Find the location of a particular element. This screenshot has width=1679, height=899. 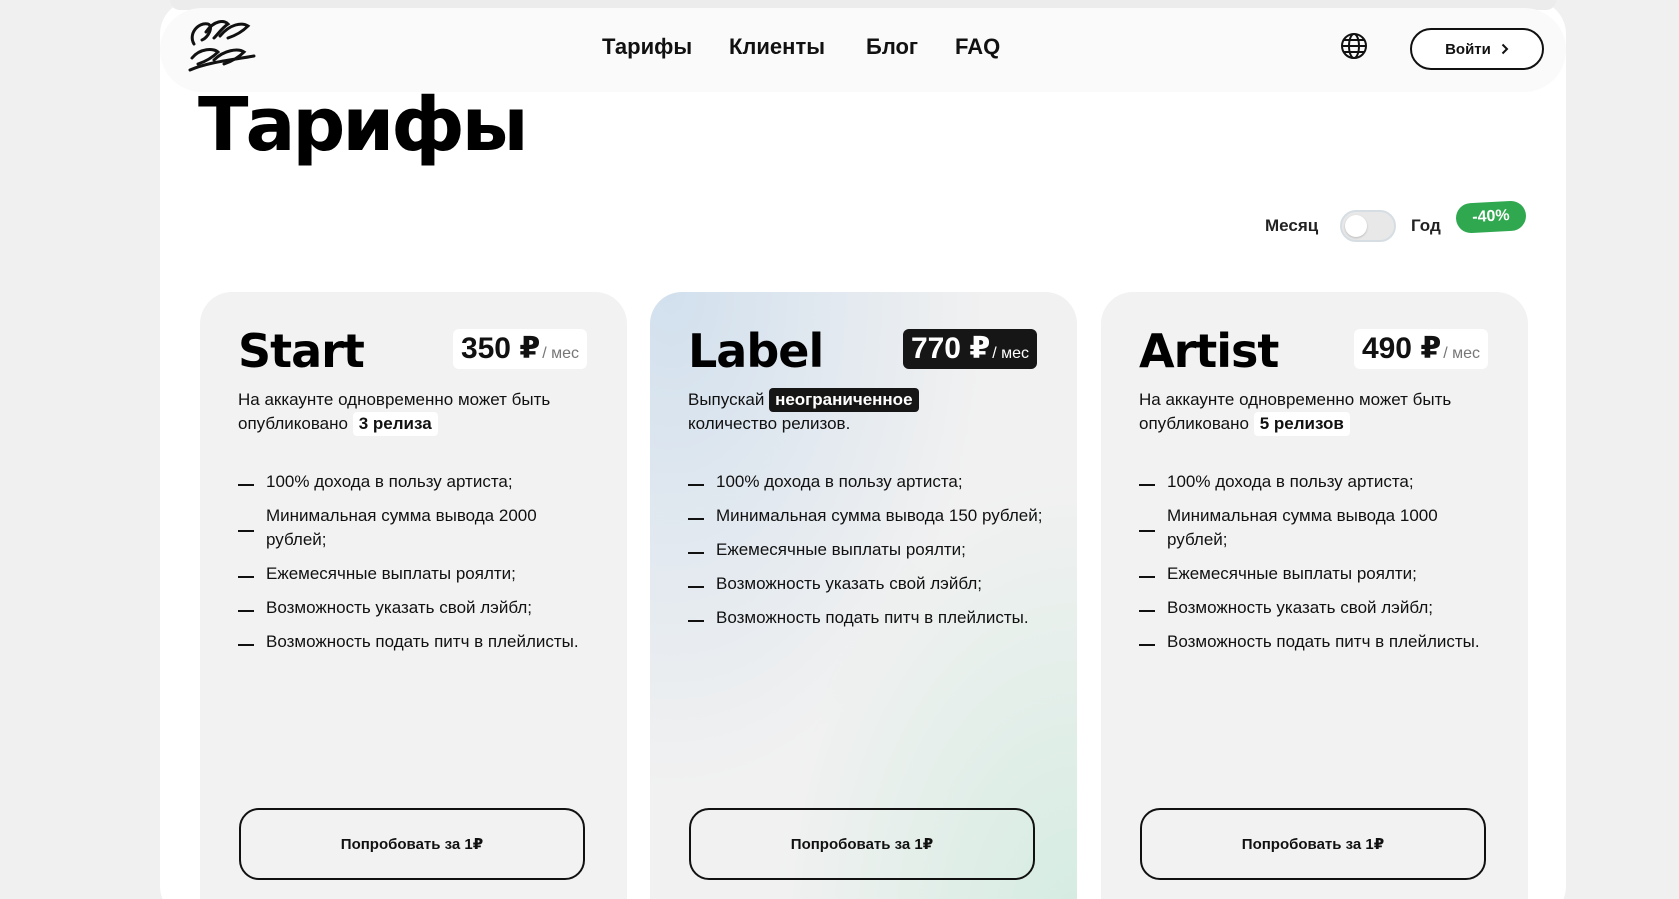

page-title: Тарифы is located at coordinates (363, 125).